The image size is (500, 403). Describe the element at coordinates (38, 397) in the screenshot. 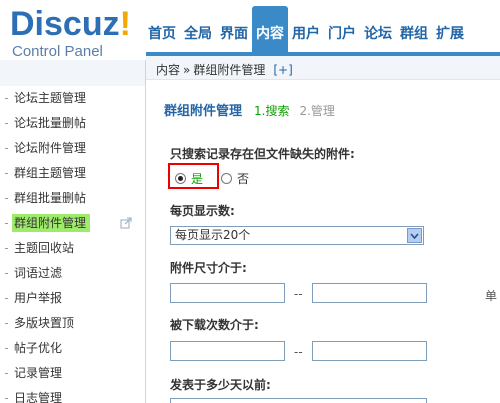

I see `sidebar-item-label: 日志管理` at that location.